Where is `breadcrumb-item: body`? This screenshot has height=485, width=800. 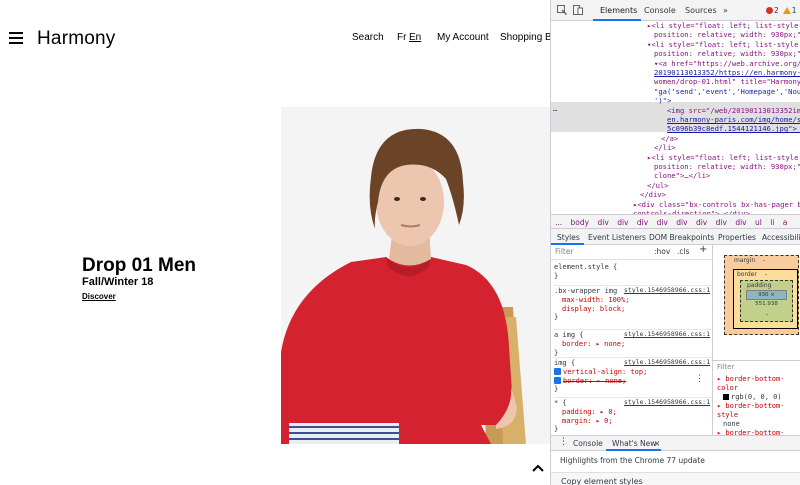 breadcrumb-item: body is located at coordinates (580, 222).